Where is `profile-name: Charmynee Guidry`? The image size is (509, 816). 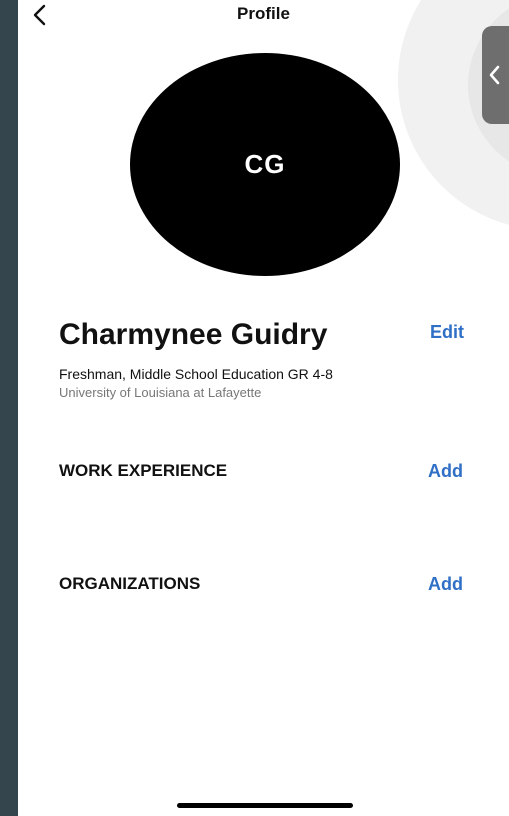 profile-name: Charmynee Guidry is located at coordinates (193, 334).